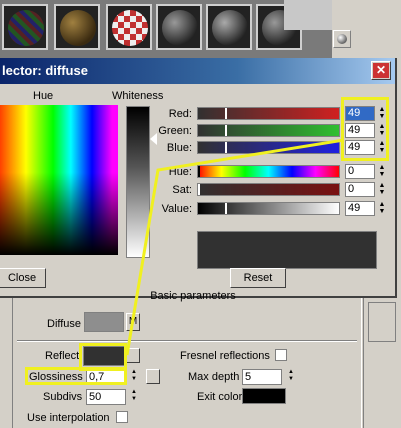 Image resolution: width=401 pixels, height=428 pixels. Describe the element at coordinates (268, 147) in the screenshot. I see `blue-slider` at that location.